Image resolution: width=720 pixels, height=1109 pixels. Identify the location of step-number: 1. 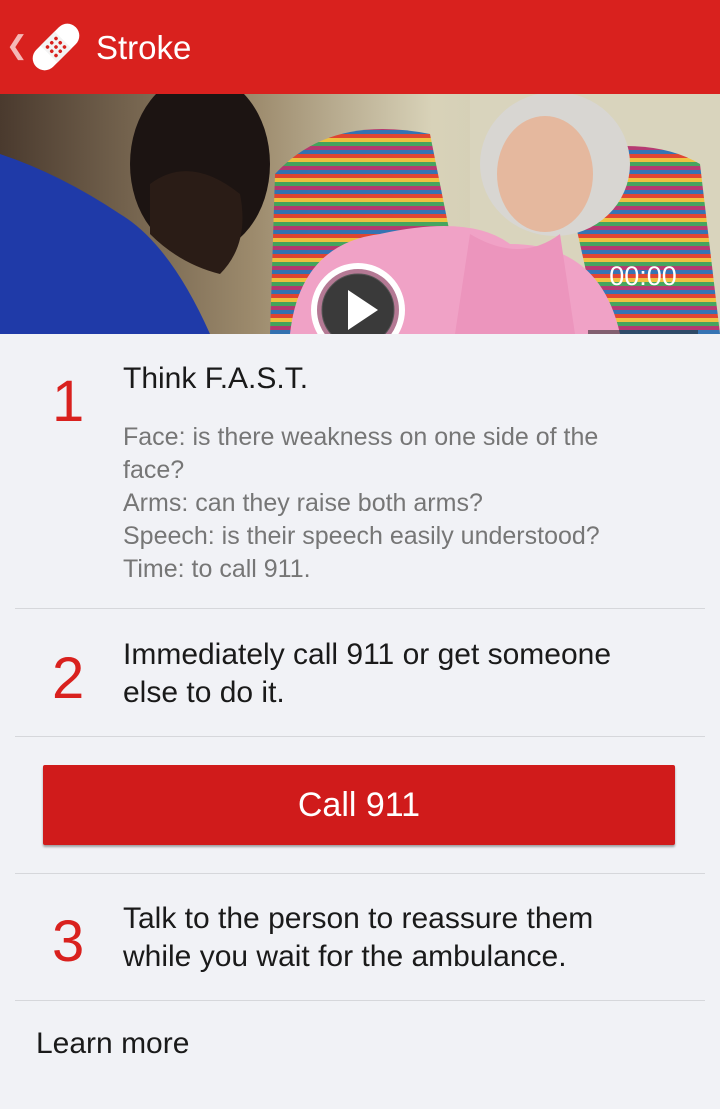
(68, 401).